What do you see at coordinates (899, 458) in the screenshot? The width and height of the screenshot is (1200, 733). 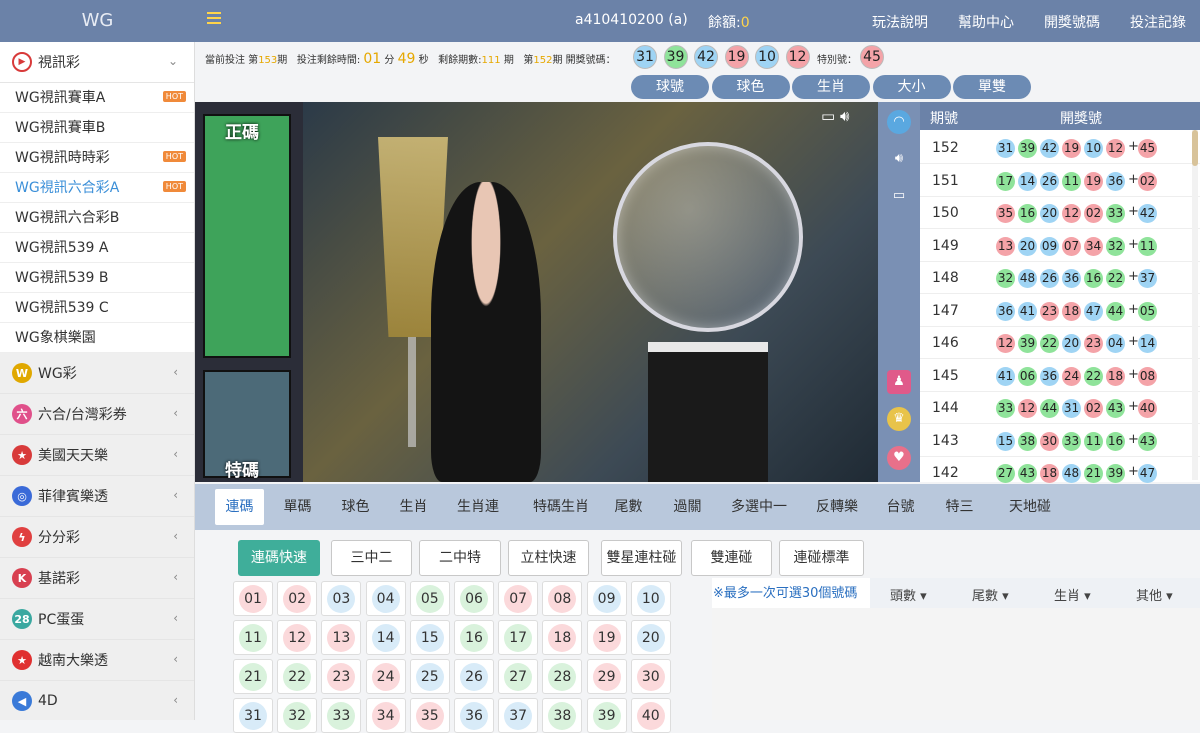 I see `heart-icon: ♥` at bounding box center [899, 458].